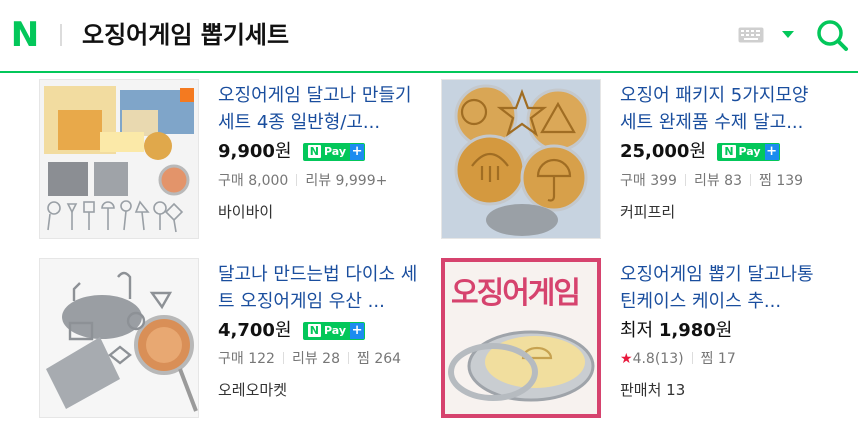 This screenshot has width=858, height=432. I want to click on stat-review-label: 리뷰, so click(318, 181).